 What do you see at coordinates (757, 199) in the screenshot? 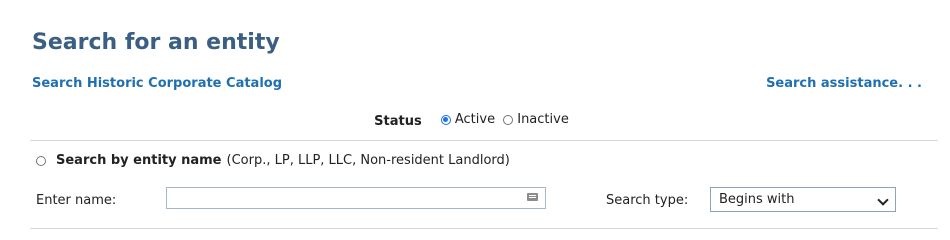
I see `search-type-value: Begins with` at bounding box center [757, 199].